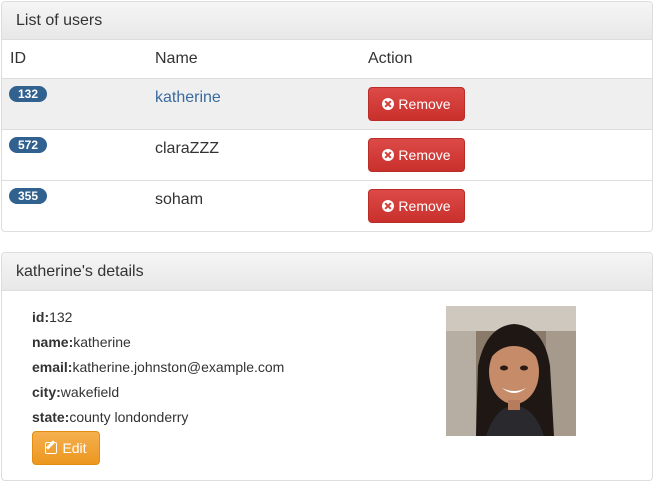 The width and height of the screenshot is (655, 484). I want to click on detail-state: state:county londonderry, so click(110, 417).